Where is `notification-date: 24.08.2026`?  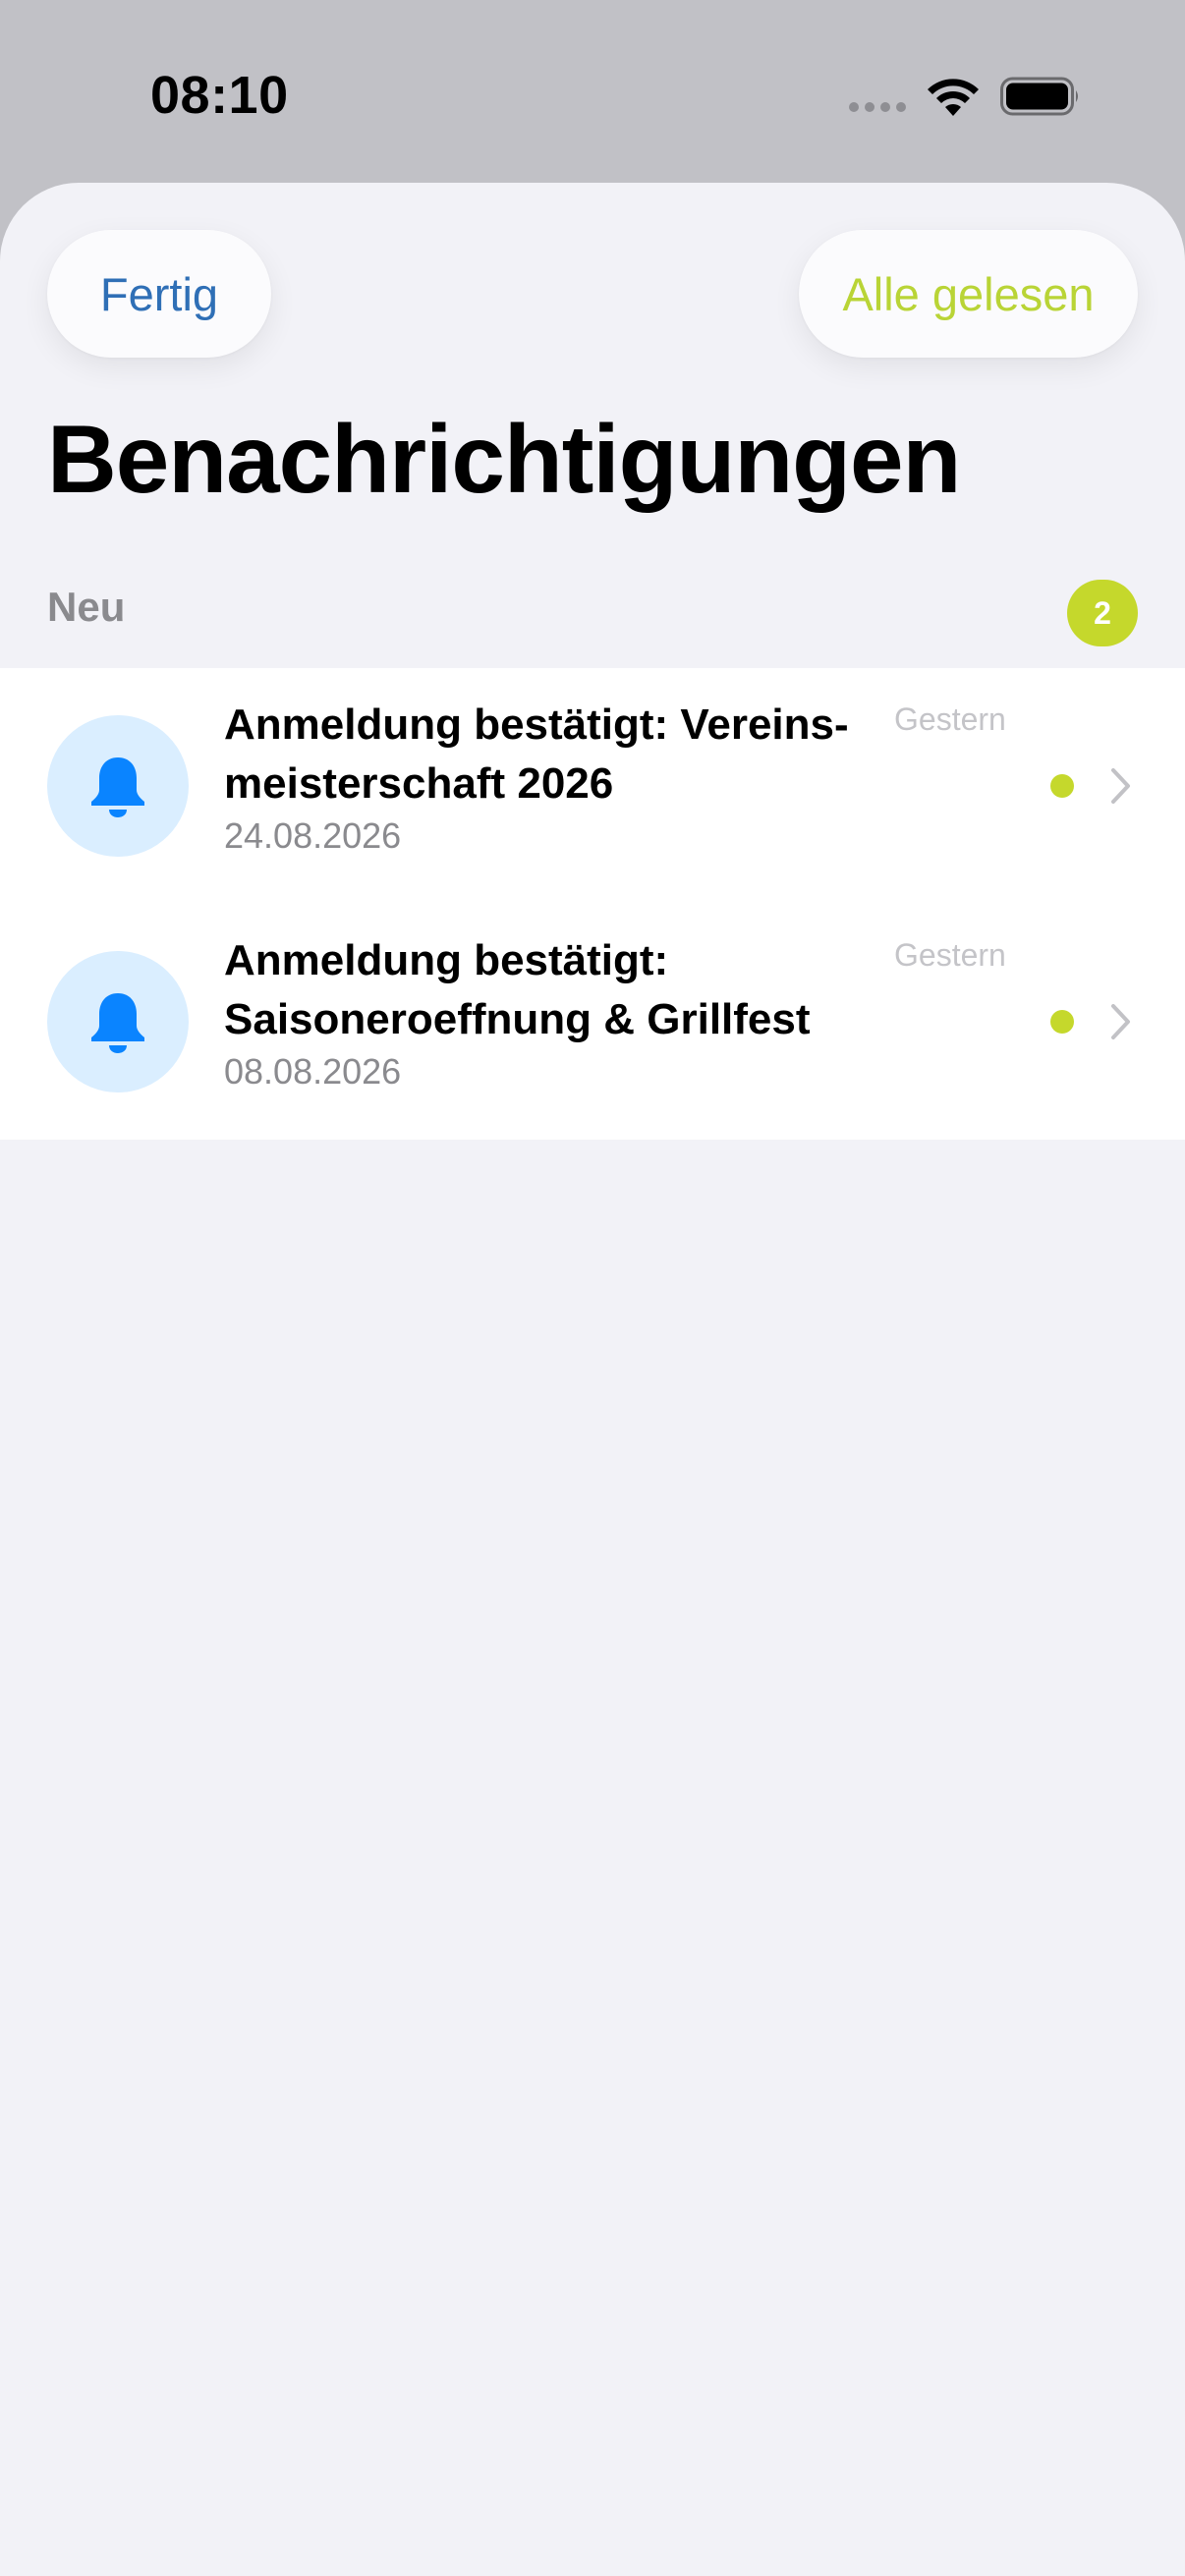
notification-date: 24.08.2026 is located at coordinates (313, 835).